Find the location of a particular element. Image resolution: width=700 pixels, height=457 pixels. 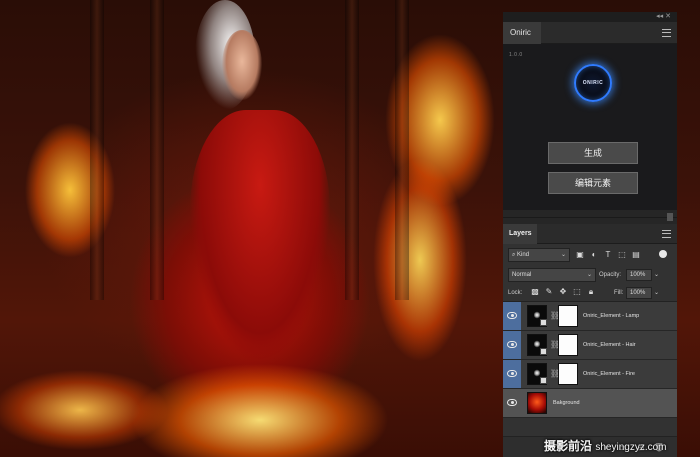

lock-row: Lock: ▩ ✎ ✥ ⬚ 🔒︎ Fill: 100% ⌄ is located at coordinates (590, 293).